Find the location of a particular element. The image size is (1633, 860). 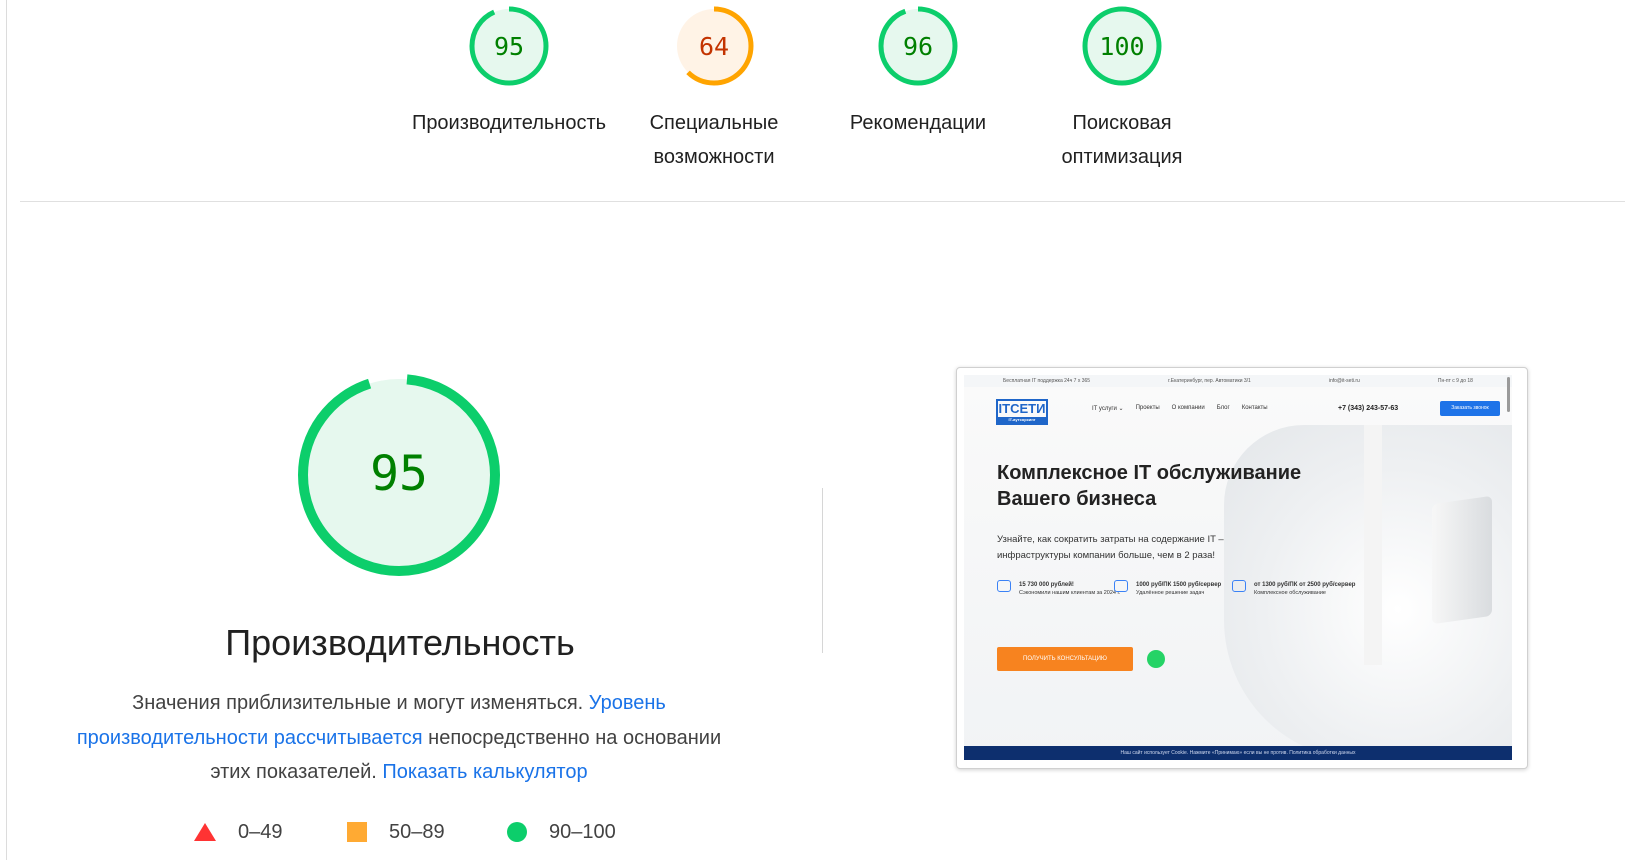

gauge-score: 64 is located at coordinates (714, 46).